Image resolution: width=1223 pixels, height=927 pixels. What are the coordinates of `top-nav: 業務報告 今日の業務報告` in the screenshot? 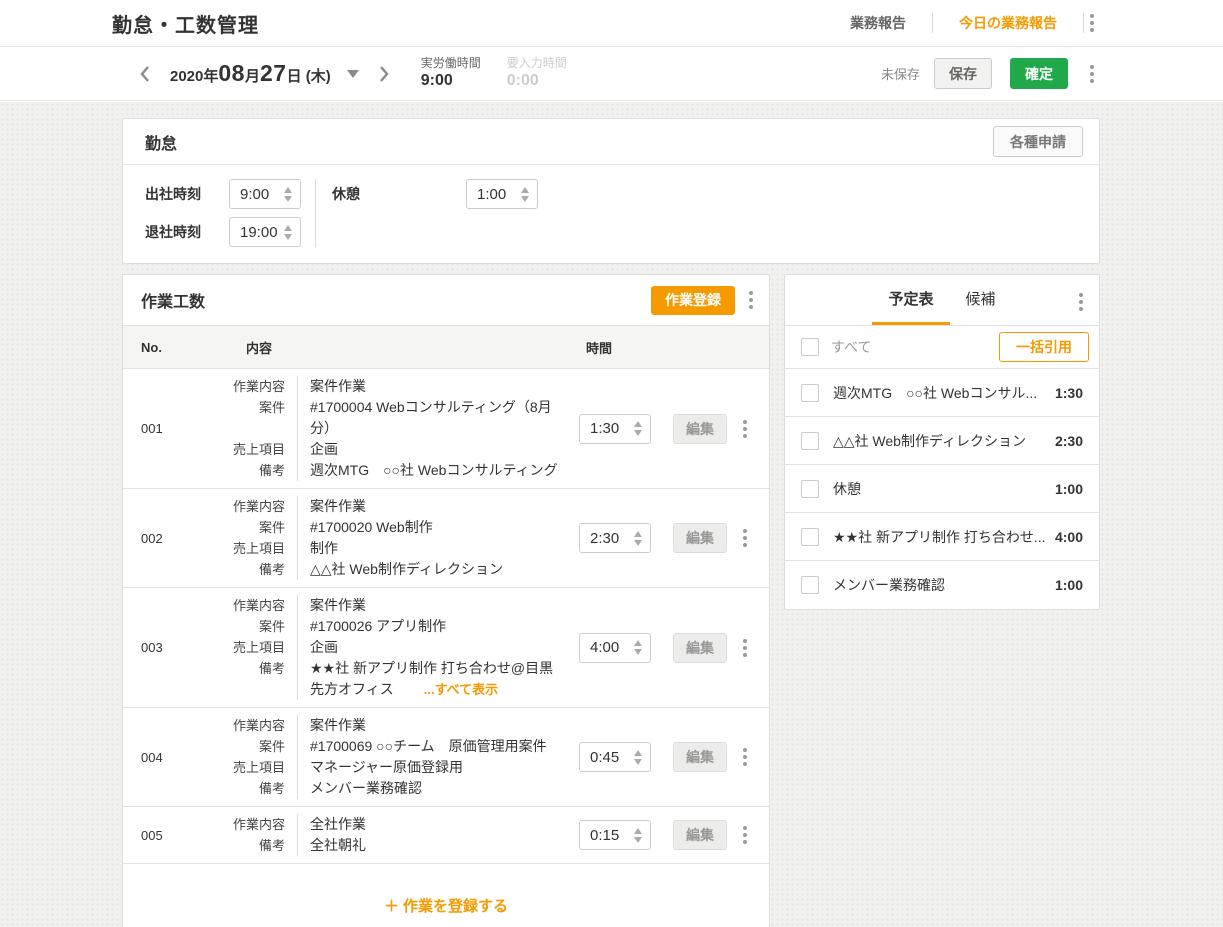 It's located at (962, 23).